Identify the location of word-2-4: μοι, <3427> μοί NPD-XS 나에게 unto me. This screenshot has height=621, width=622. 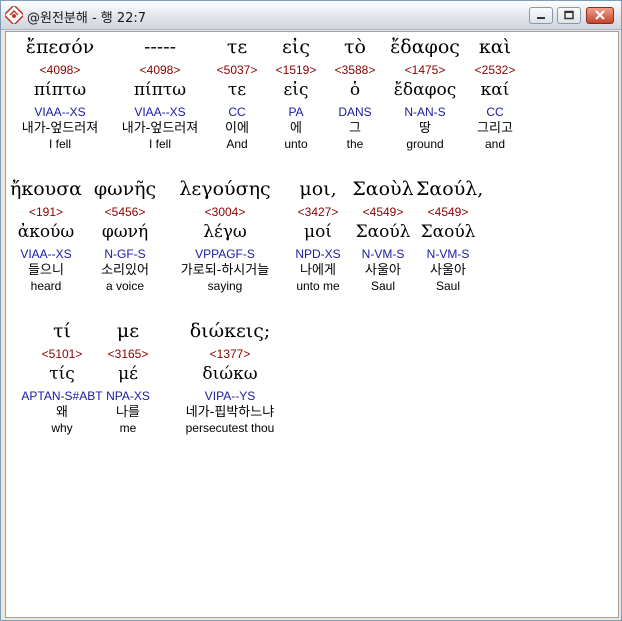
(318, 235).